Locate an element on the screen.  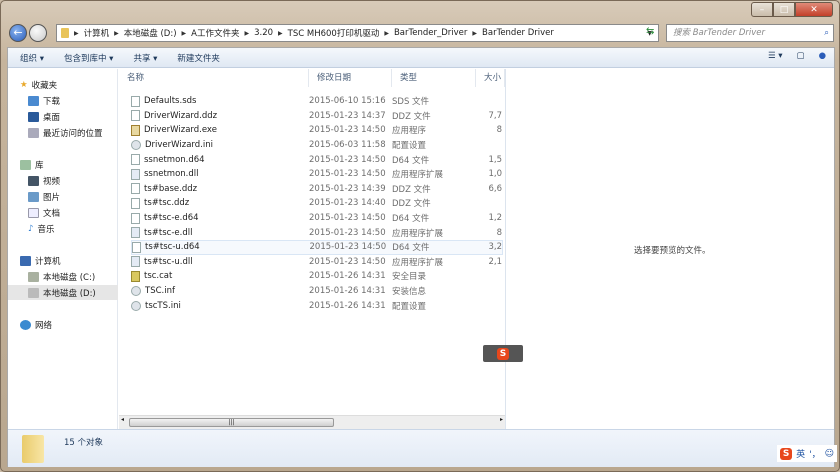
nav-videos: 视频 is located at coordinates (44, 180).